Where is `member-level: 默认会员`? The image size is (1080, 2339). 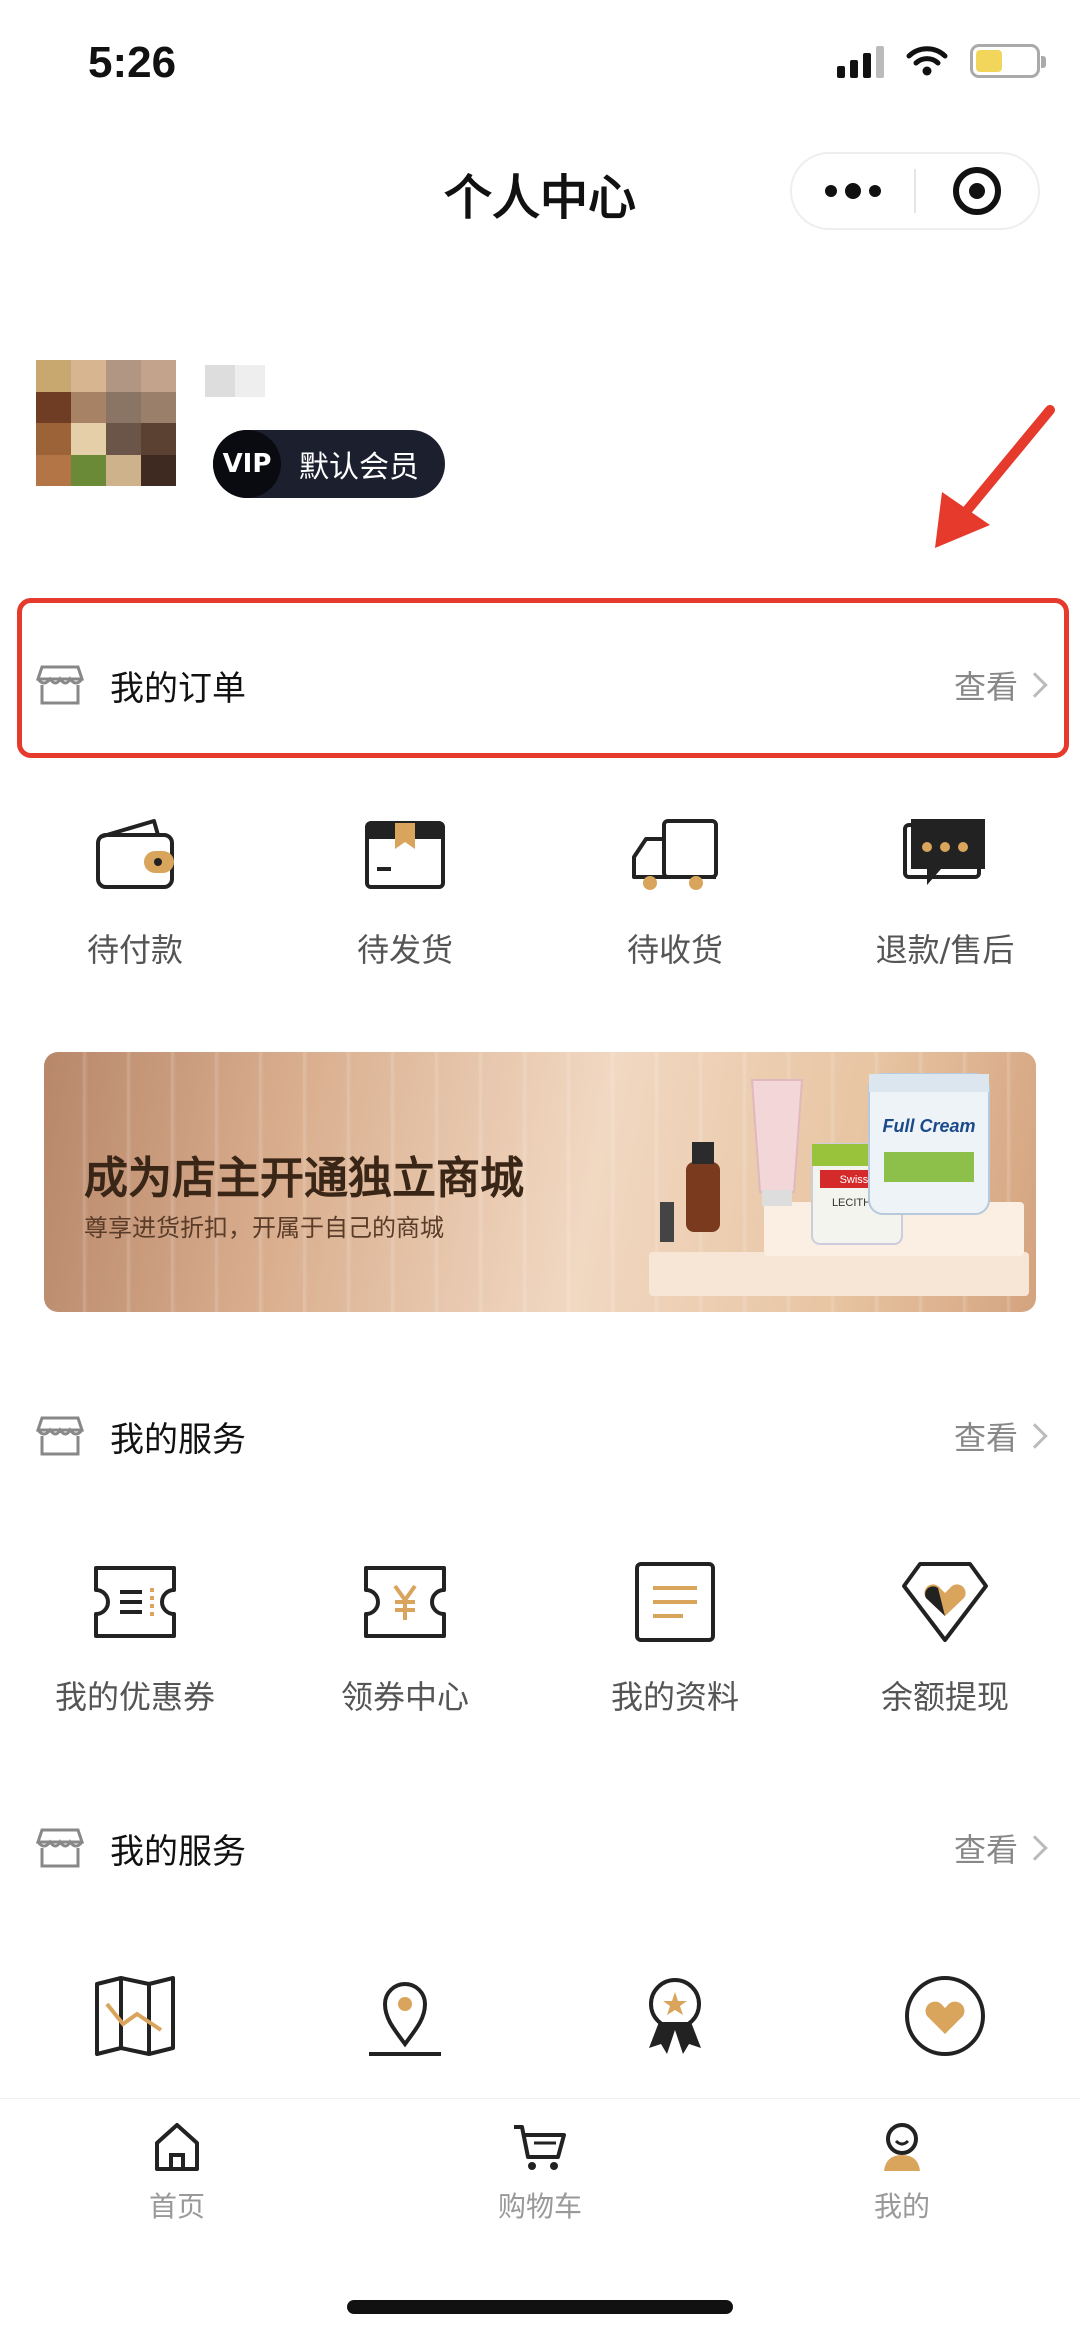 member-level: 默认会员 is located at coordinates (359, 467).